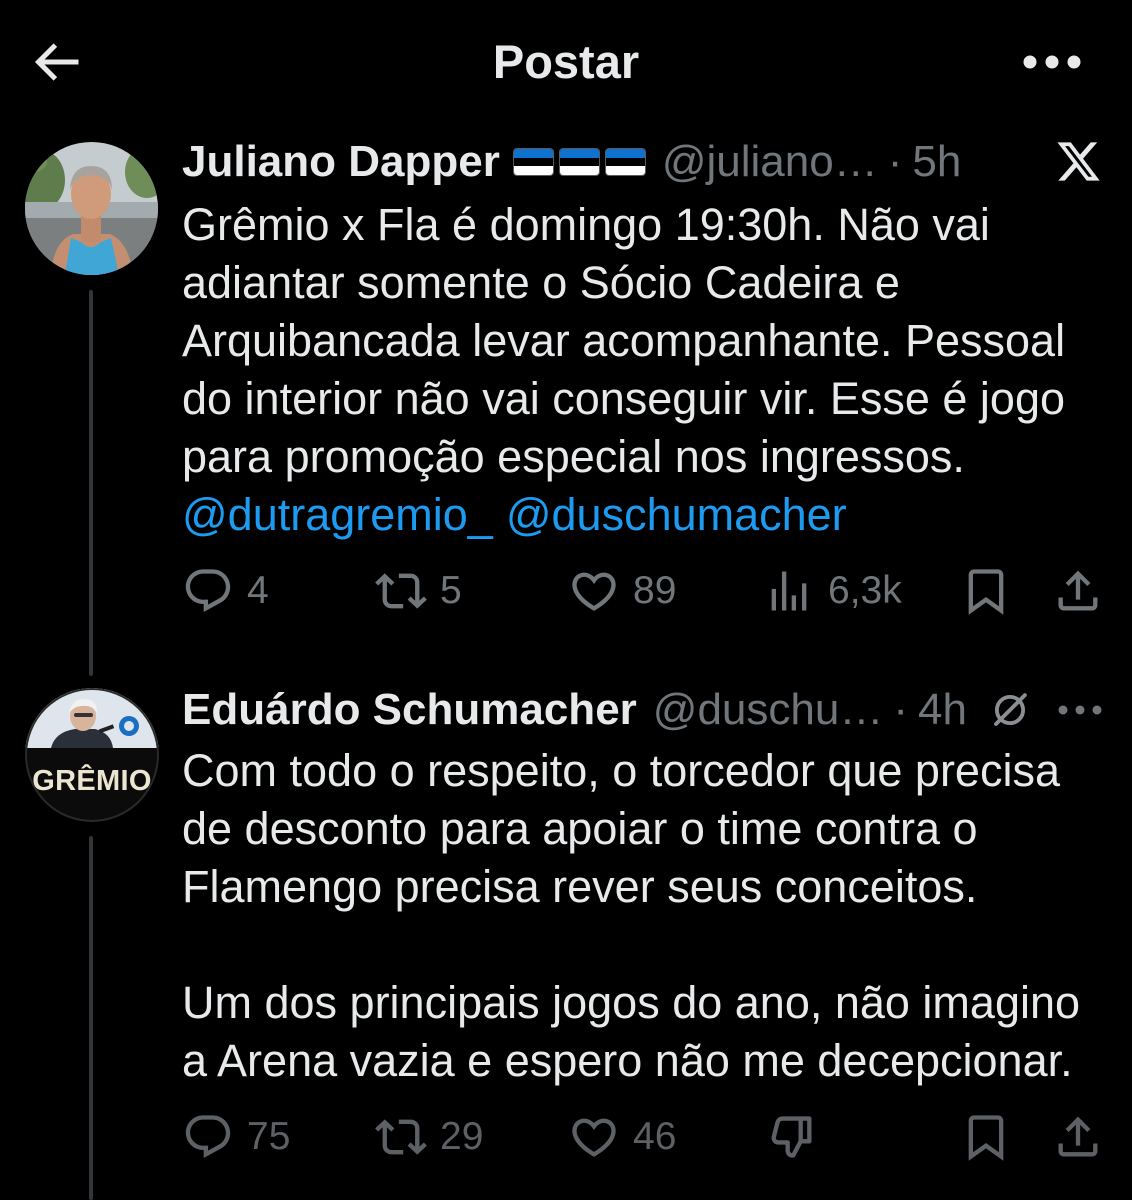 This screenshot has height=1200, width=1132. Describe the element at coordinates (622, 1137) in the screenshot. I see `like-button: 46` at that location.